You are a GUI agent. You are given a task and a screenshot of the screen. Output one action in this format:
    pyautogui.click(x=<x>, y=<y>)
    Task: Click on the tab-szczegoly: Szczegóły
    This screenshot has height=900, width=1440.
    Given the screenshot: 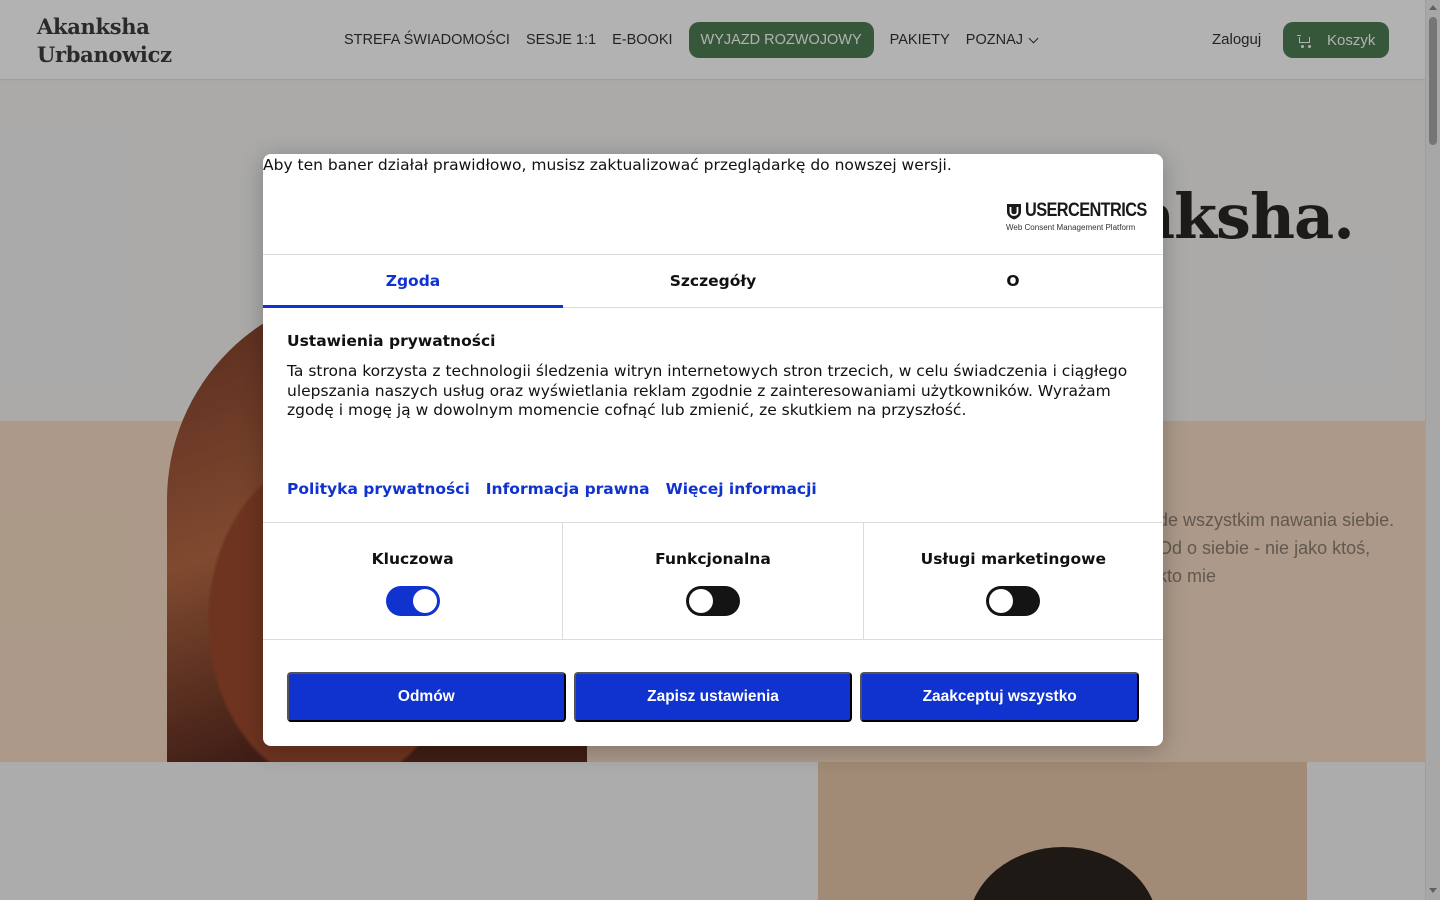 What is the action you would take?
    pyautogui.click(x=713, y=281)
    